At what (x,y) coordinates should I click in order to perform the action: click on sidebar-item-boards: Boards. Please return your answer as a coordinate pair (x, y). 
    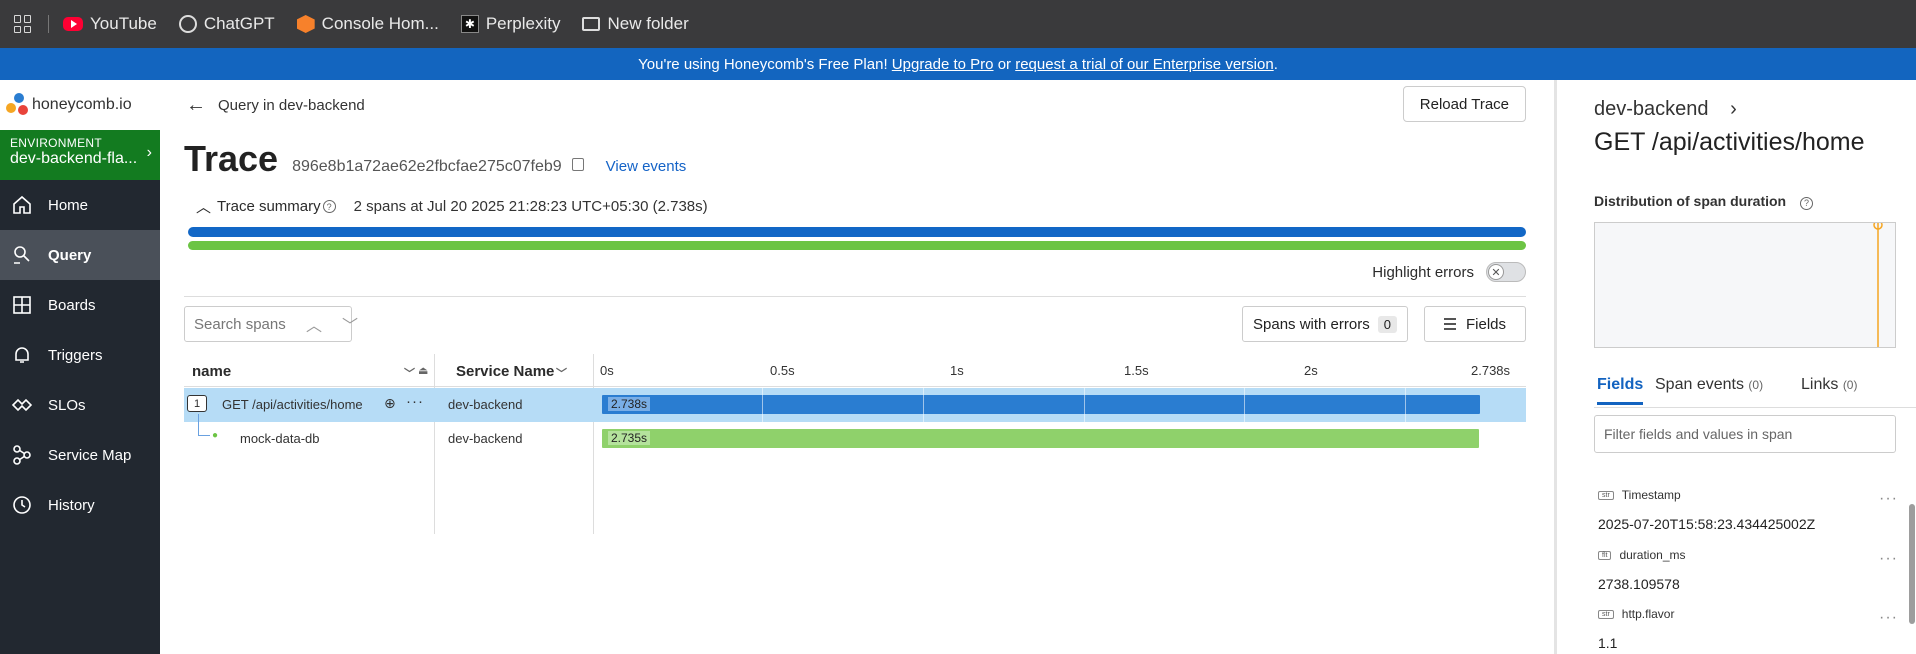
    Looking at the image, I should click on (80, 305).